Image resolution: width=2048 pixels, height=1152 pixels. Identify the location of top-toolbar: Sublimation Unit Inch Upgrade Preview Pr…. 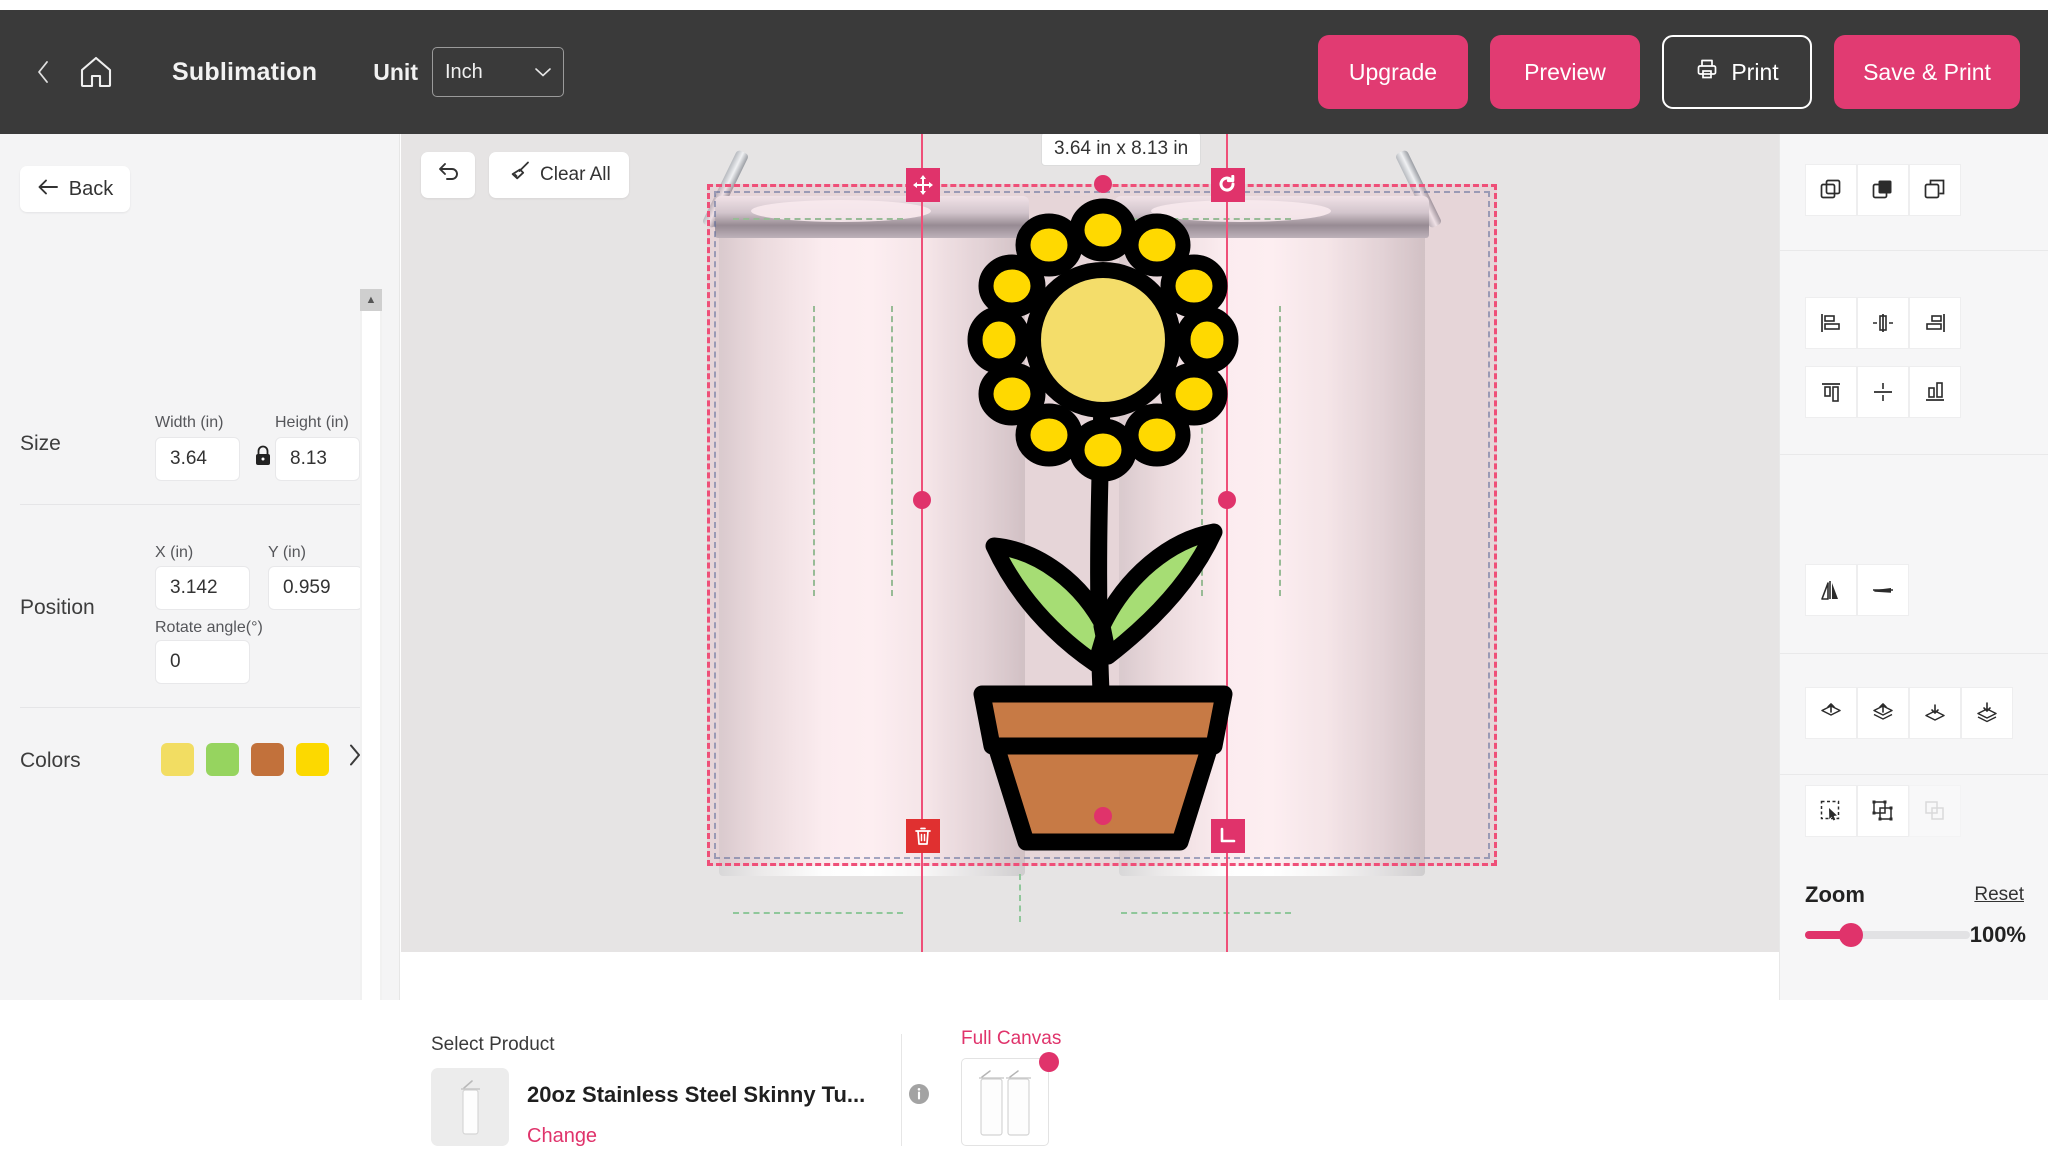
(1024, 72).